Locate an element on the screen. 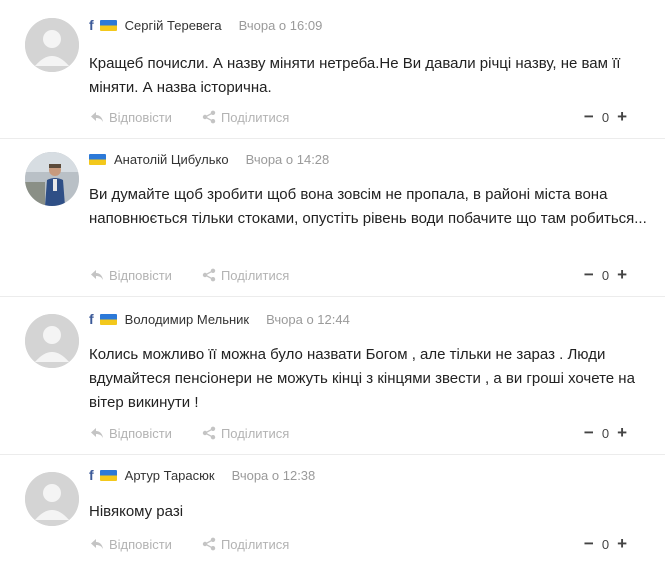 Image resolution: width=665 pixels, height=569 pixels. comment-author: Сергій Теревега is located at coordinates (173, 25).